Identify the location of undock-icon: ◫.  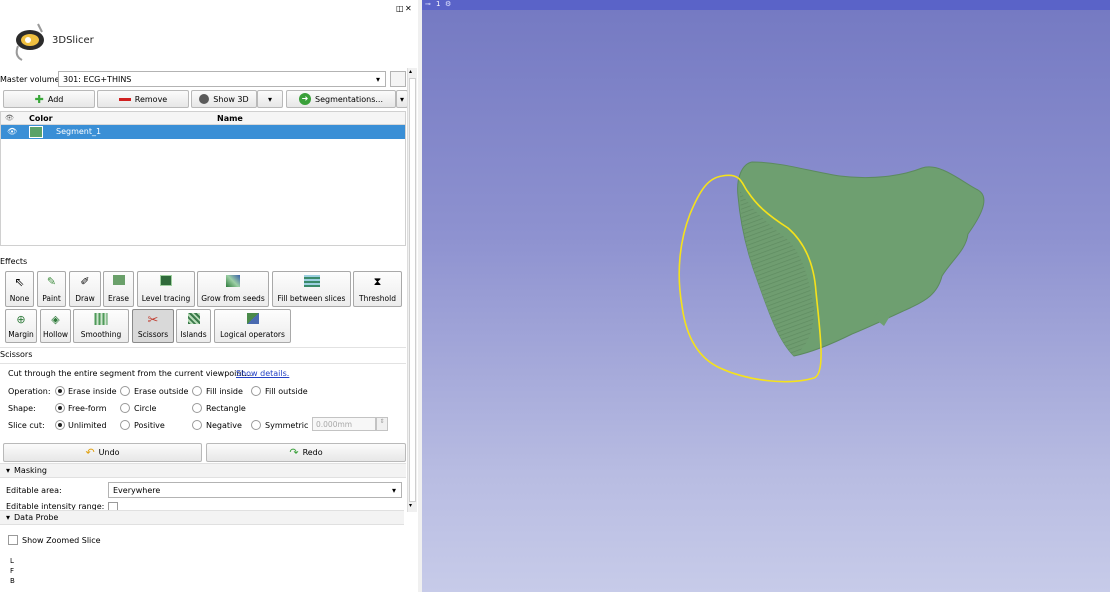
(400, 8).